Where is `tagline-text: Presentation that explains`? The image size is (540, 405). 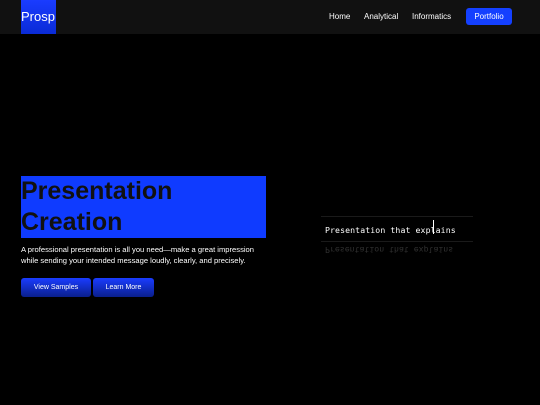
tagline-text: Presentation that explains is located at coordinates (390, 230).